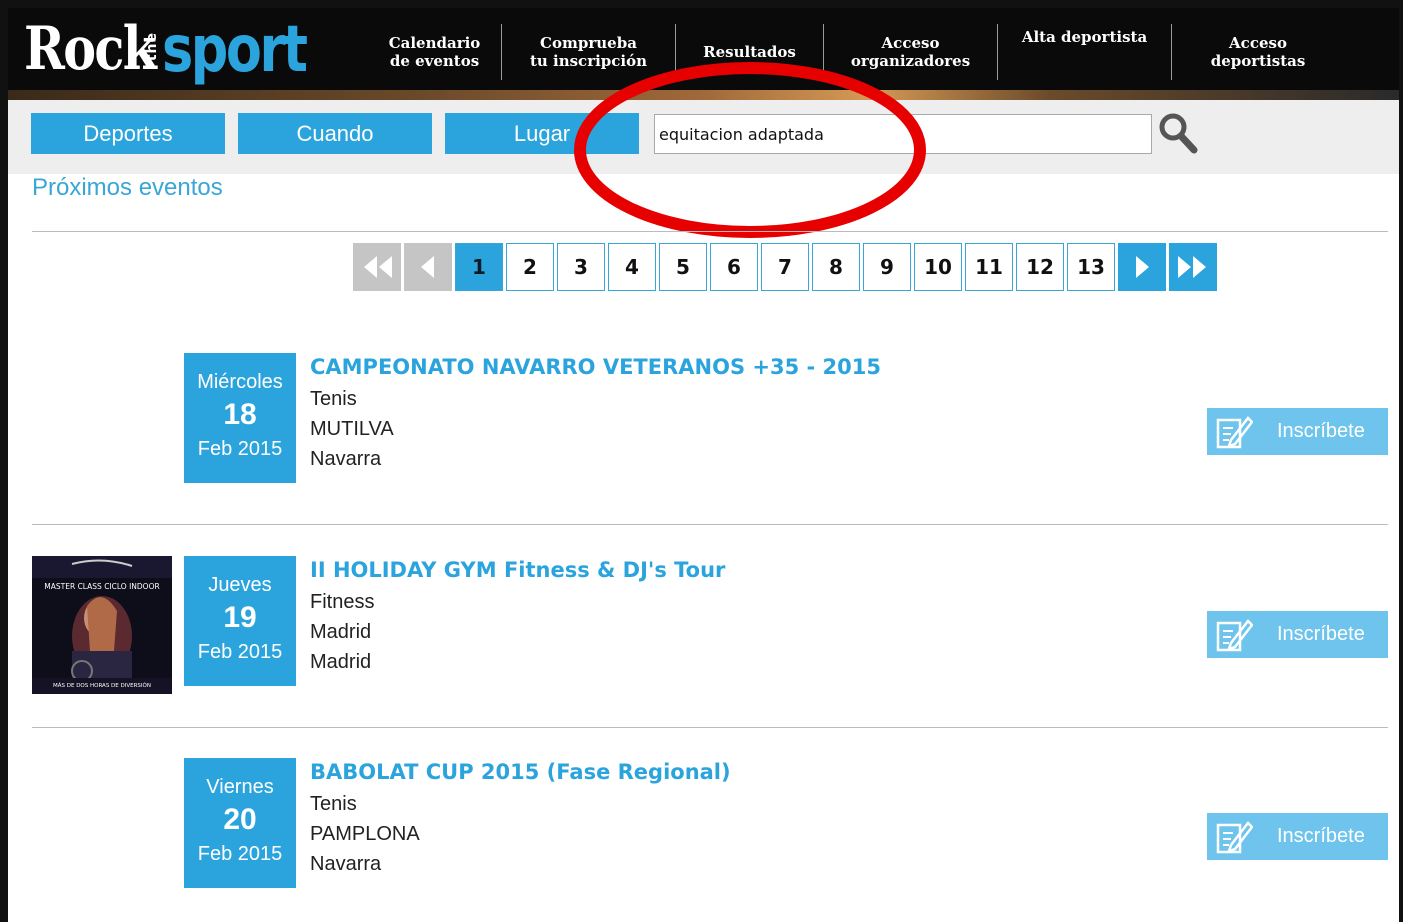  I want to click on event-date-box: Jueves 19 Feb 2015, so click(240, 621).